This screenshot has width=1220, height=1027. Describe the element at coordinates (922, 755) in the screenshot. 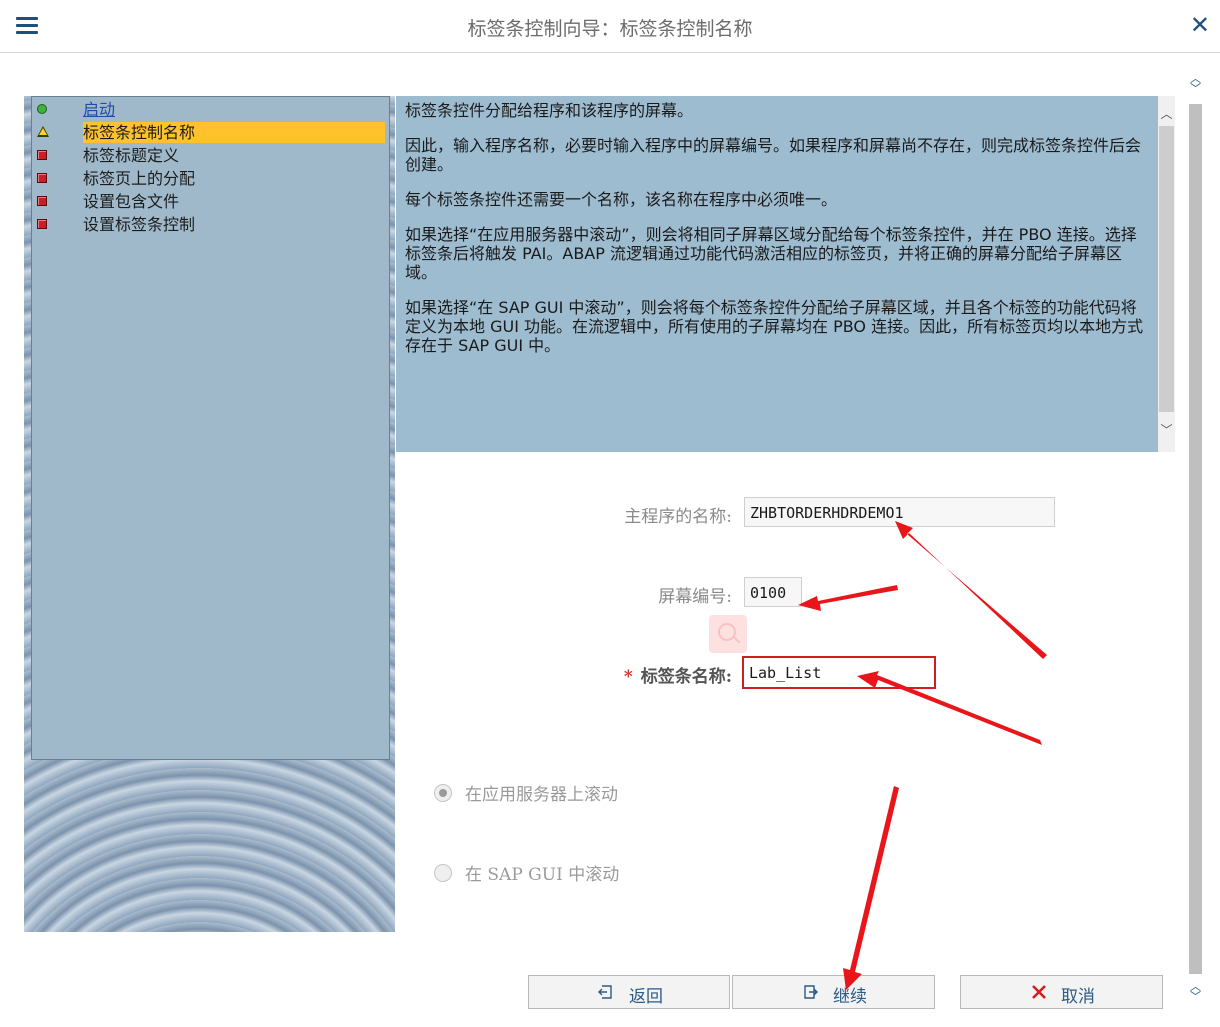

I see `annotation-arrows` at that location.